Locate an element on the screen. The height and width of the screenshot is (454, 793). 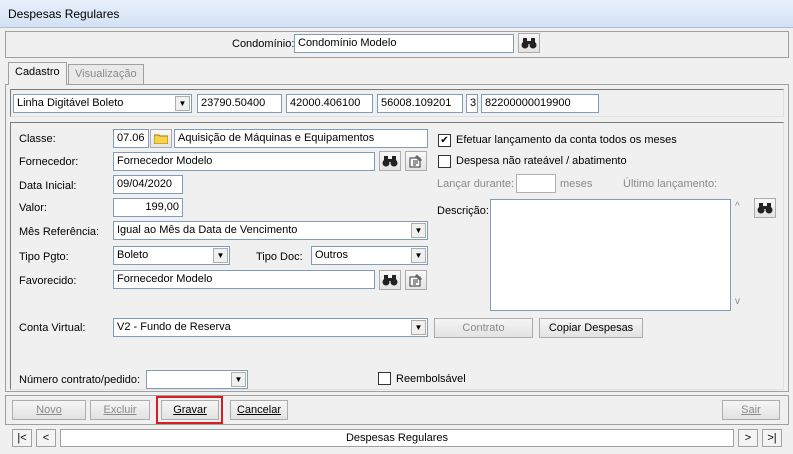
barcode-part3-field: 56008.109201 is located at coordinates (420, 103).